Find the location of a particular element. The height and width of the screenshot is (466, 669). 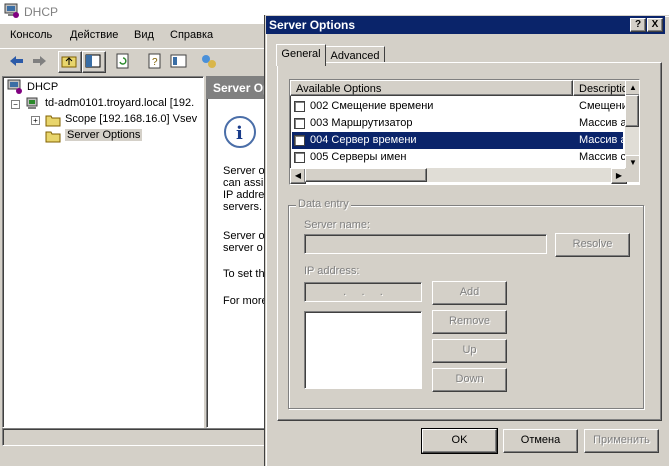

main-title-text: DHCP is located at coordinates (41, 12).